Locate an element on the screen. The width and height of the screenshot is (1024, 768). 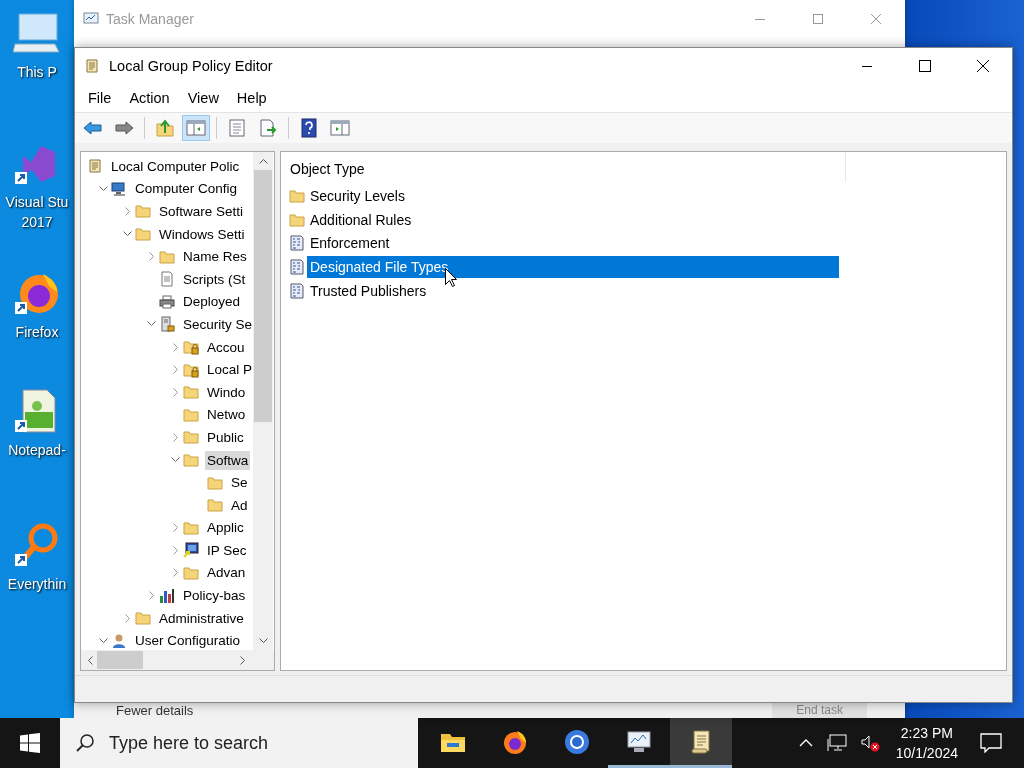
icon-label: Everythin is located at coordinates (37, 584).